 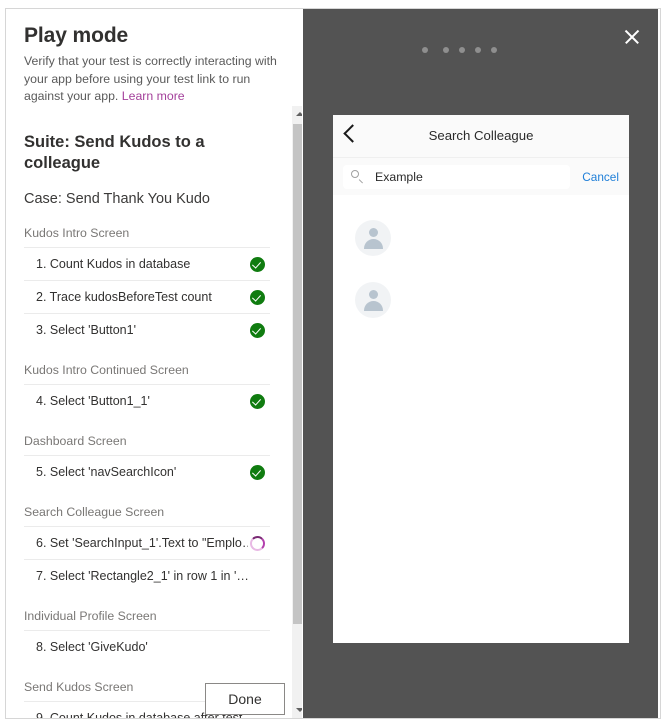 I want to click on test-step-row: 2. Trace kudosBeforeTest count, so click(x=147, y=296).